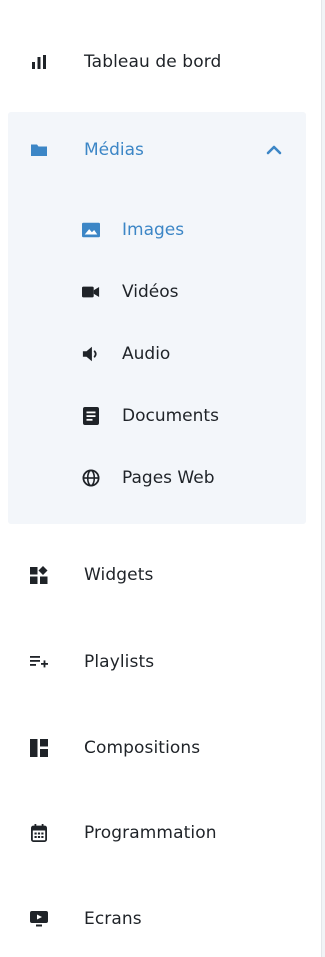  What do you see at coordinates (157, 575) in the screenshot?
I see `nav-item-widgets: Widgets` at bounding box center [157, 575].